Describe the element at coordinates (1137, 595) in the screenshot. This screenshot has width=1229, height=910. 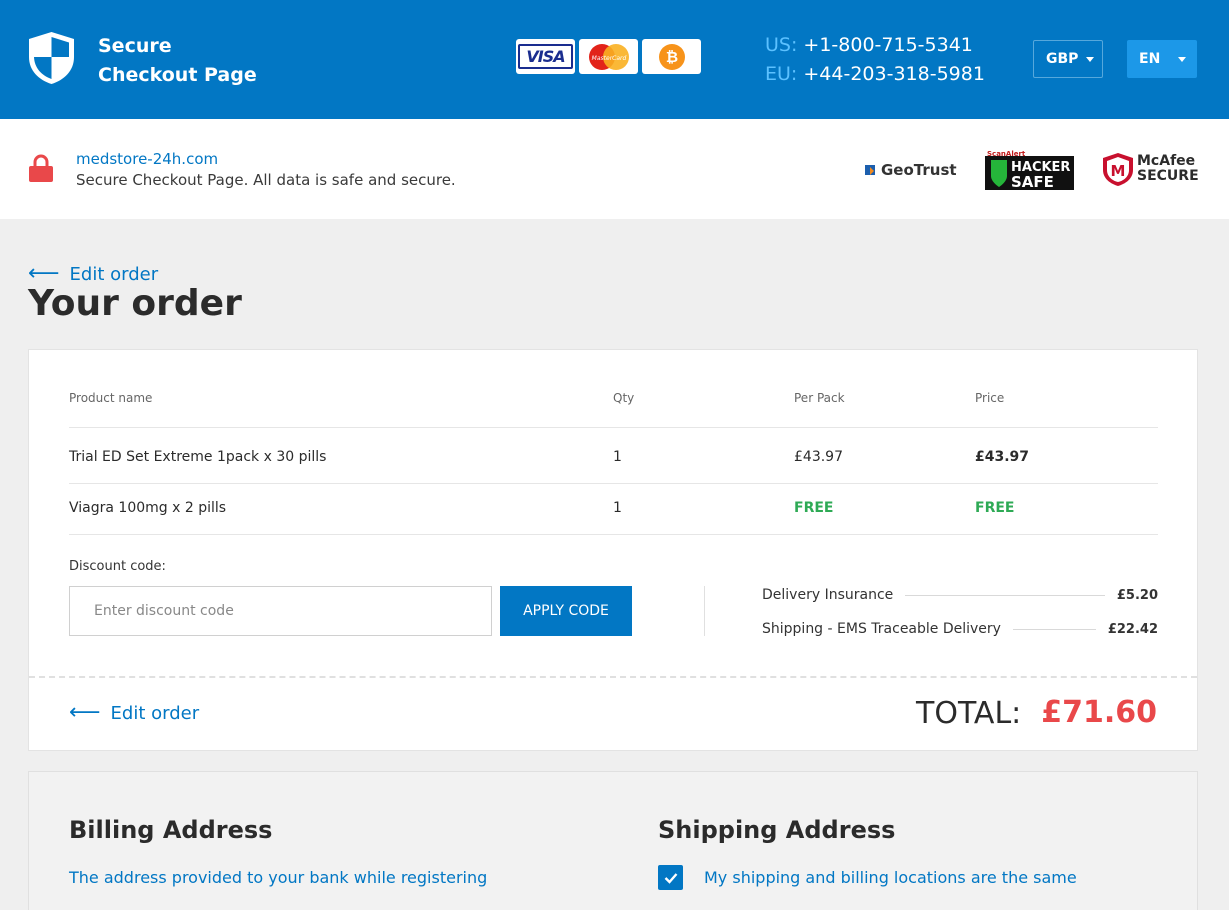
I see `fee-amount: £5.20` at that location.